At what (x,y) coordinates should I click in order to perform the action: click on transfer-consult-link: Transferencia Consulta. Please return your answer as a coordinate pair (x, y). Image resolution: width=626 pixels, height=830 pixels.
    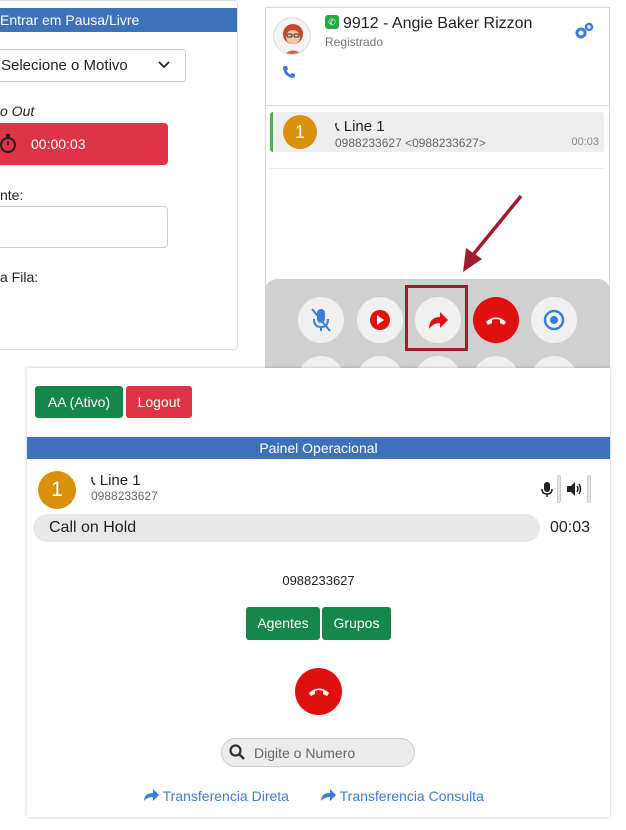
    Looking at the image, I should click on (402, 796).